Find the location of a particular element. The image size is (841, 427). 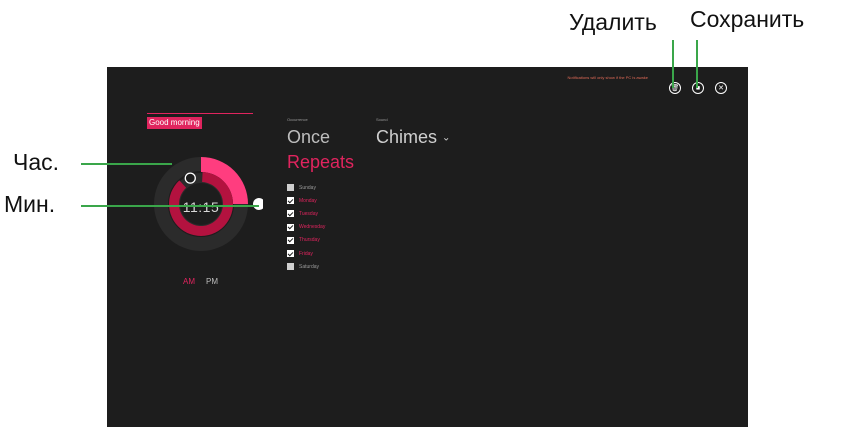

close-button: ✕ is located at coordinates (721, 88).